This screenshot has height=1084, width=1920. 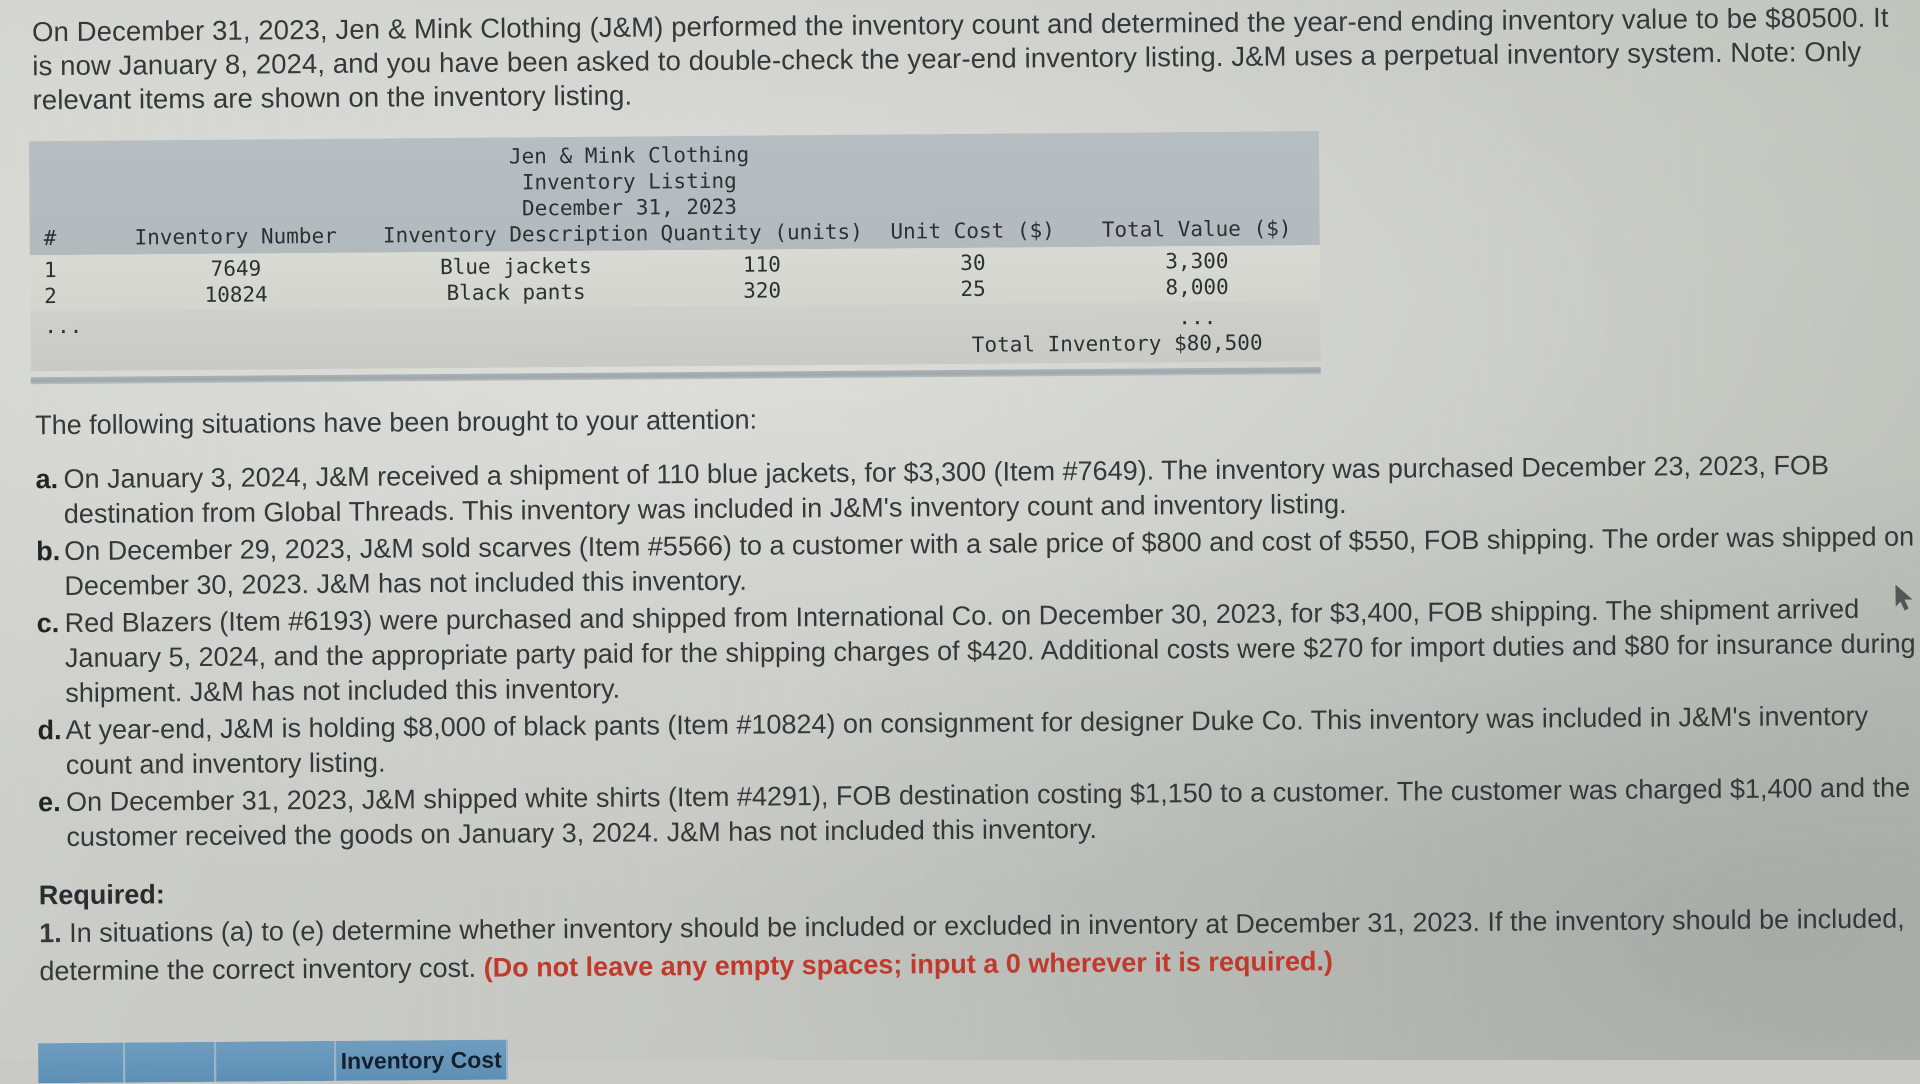 I want to click on column-header-unit-cost: Unit Cost ($), so click(x=972, y=231).